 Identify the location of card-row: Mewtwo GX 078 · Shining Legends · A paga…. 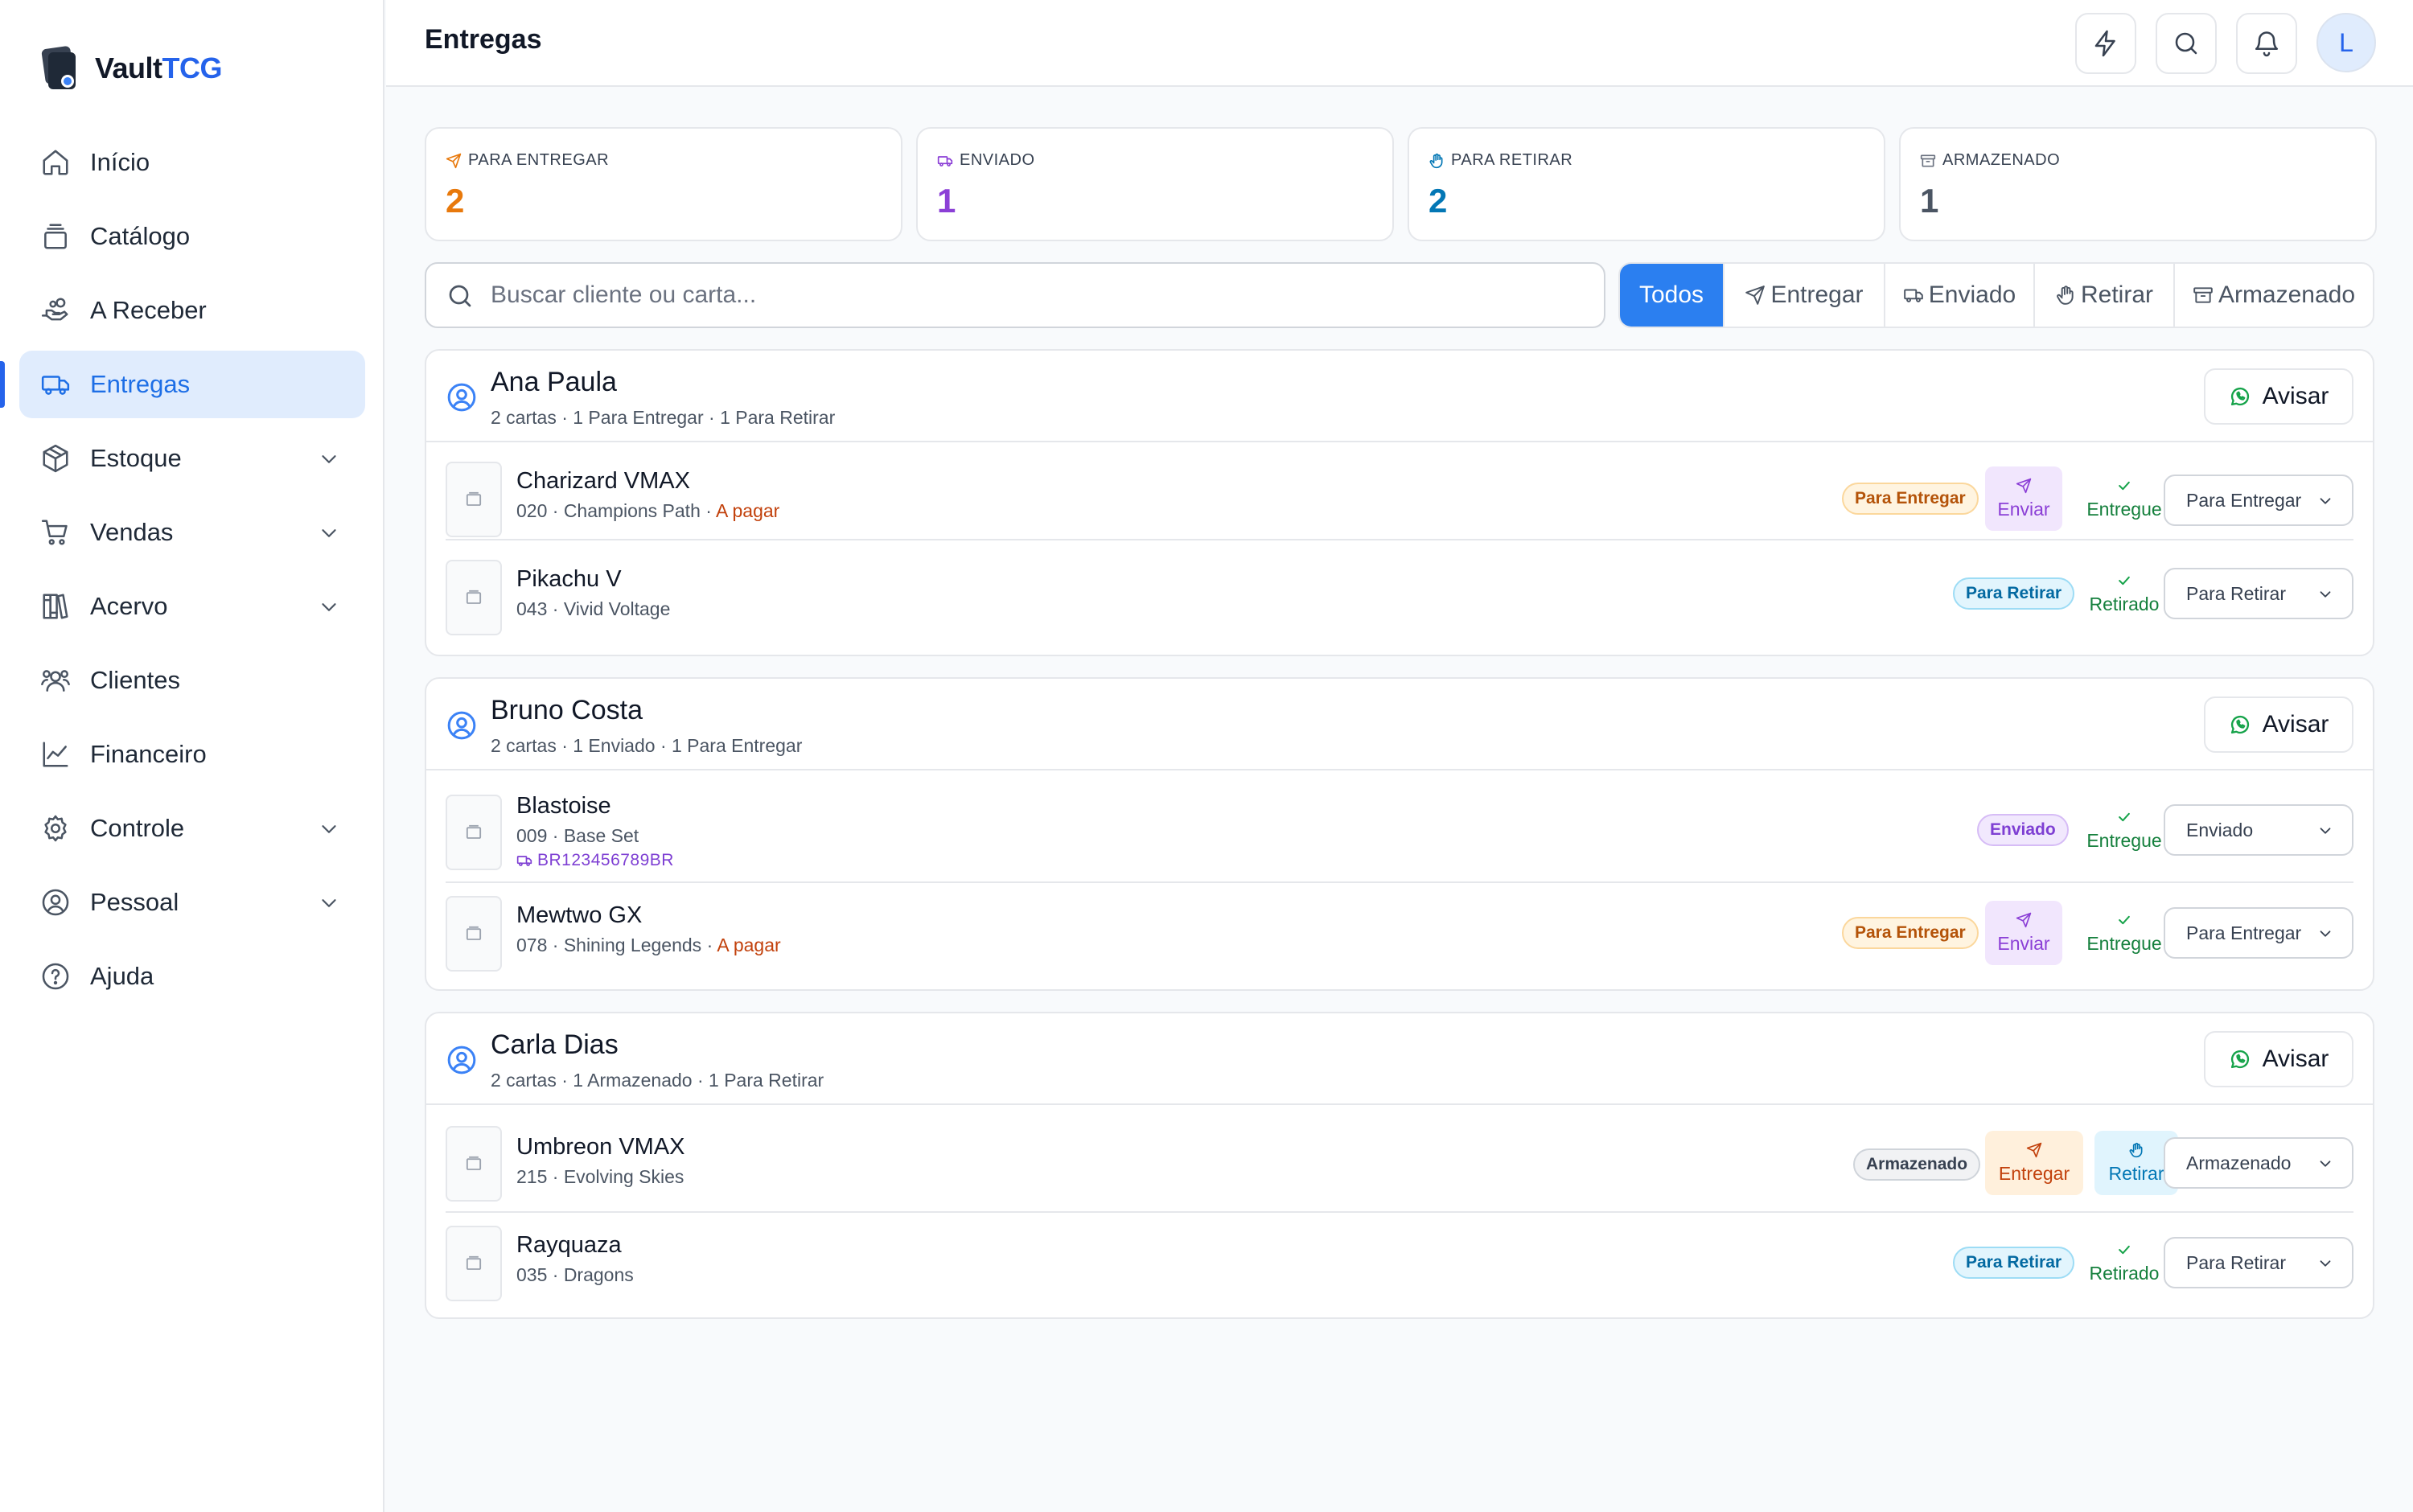
(1399, 932).